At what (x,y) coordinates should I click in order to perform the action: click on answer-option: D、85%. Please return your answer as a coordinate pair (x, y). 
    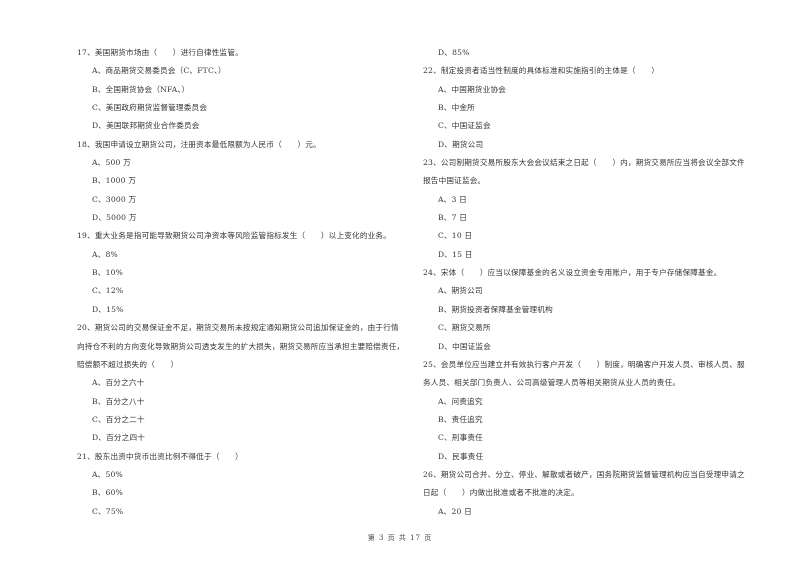
    Looking at the image, I should click on (454, 52).